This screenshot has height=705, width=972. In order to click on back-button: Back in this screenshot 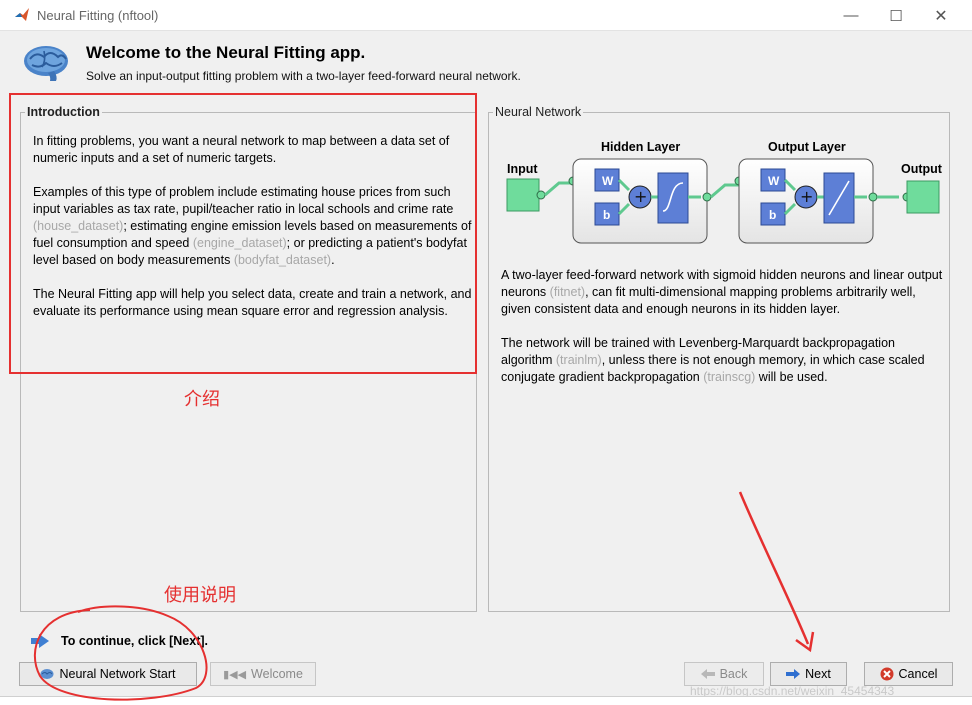, I will do `click(724, 674)`.